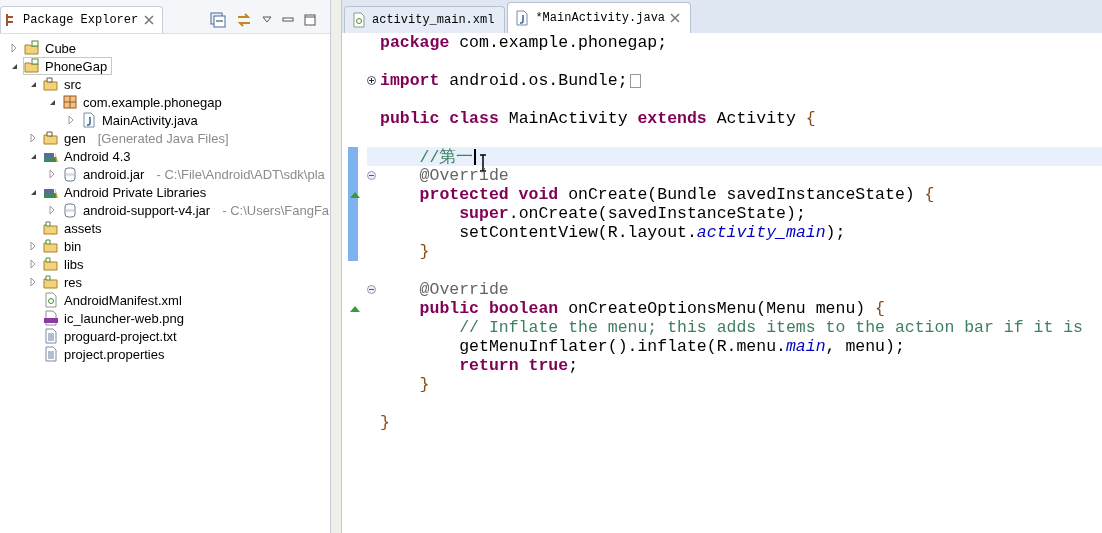  What do you see at coordinates (632, 213) in the screenshot?
I see `code-line: super.onCreate(savedInstanceState);` at bounding box center [632, 213].